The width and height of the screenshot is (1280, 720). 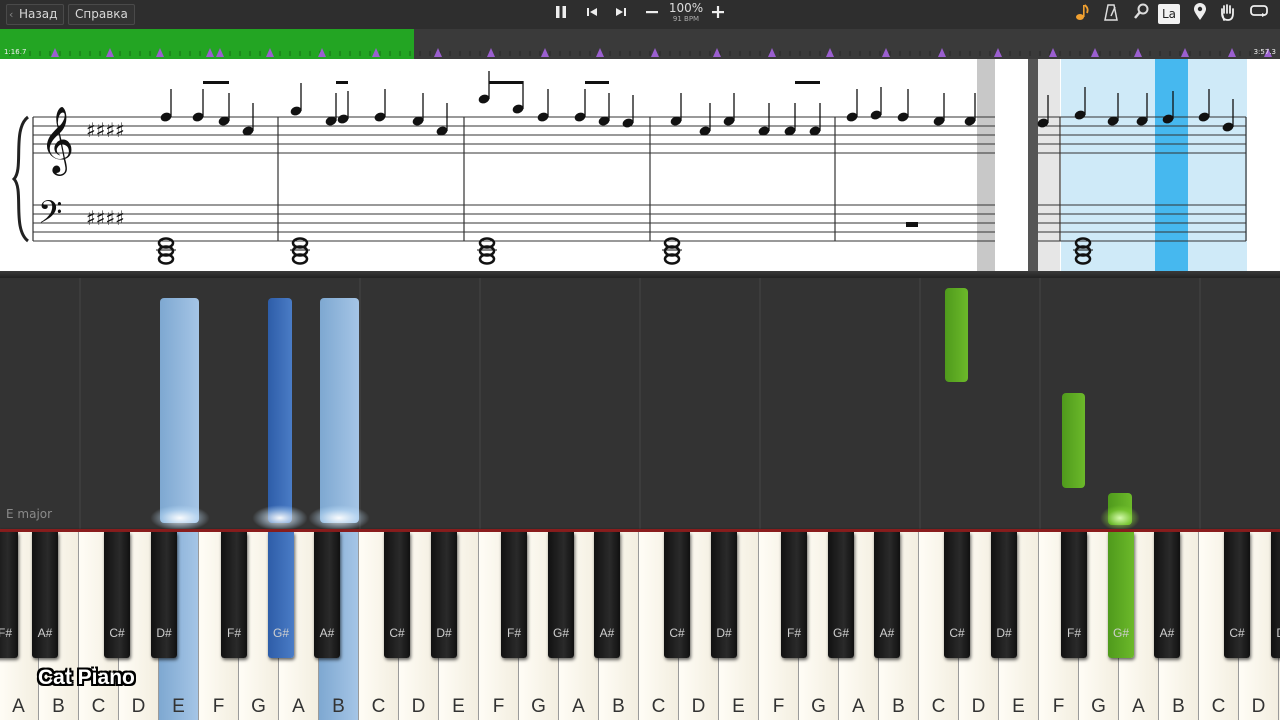 What do you see at coordinates (101, 14) in the screenshot?
I see `help-button: Справка` at bounding box center [101, 14].